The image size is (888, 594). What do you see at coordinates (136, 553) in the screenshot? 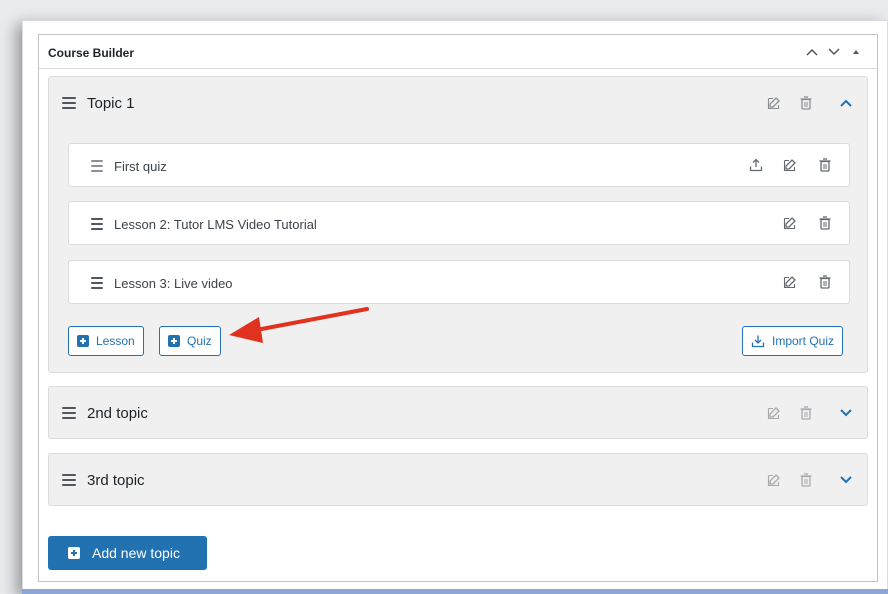
I see `add-topic-label: Add new topic` at bounding box center [136, 553].